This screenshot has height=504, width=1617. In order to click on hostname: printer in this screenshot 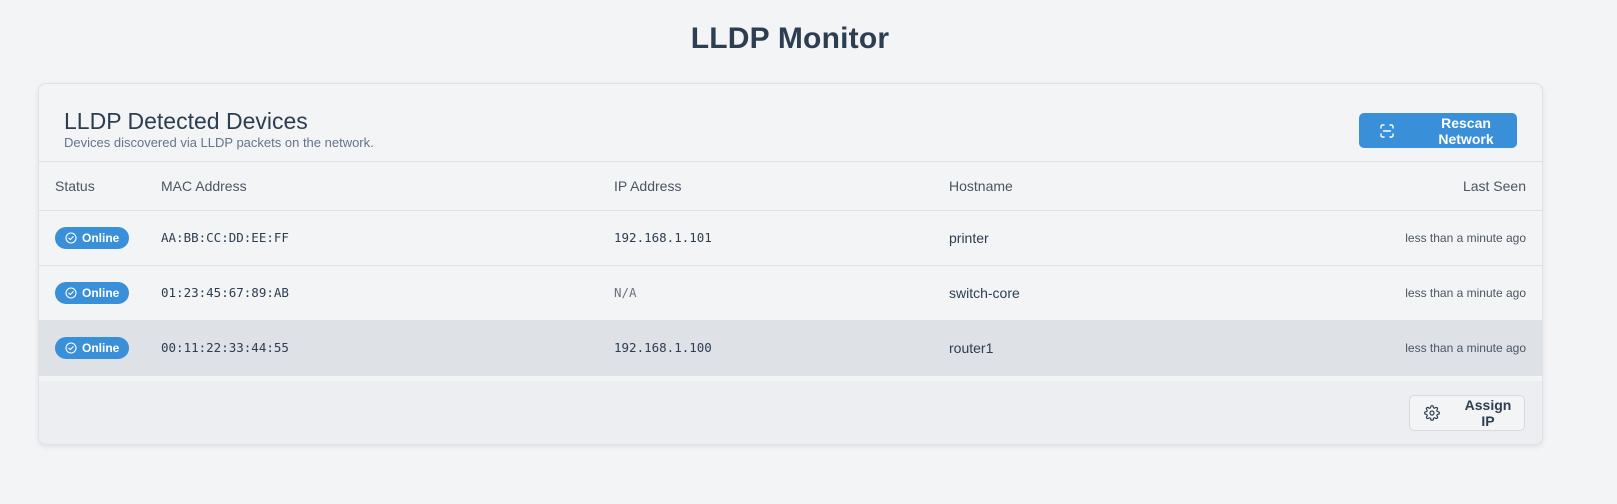, I will do `click(969, 238)`.